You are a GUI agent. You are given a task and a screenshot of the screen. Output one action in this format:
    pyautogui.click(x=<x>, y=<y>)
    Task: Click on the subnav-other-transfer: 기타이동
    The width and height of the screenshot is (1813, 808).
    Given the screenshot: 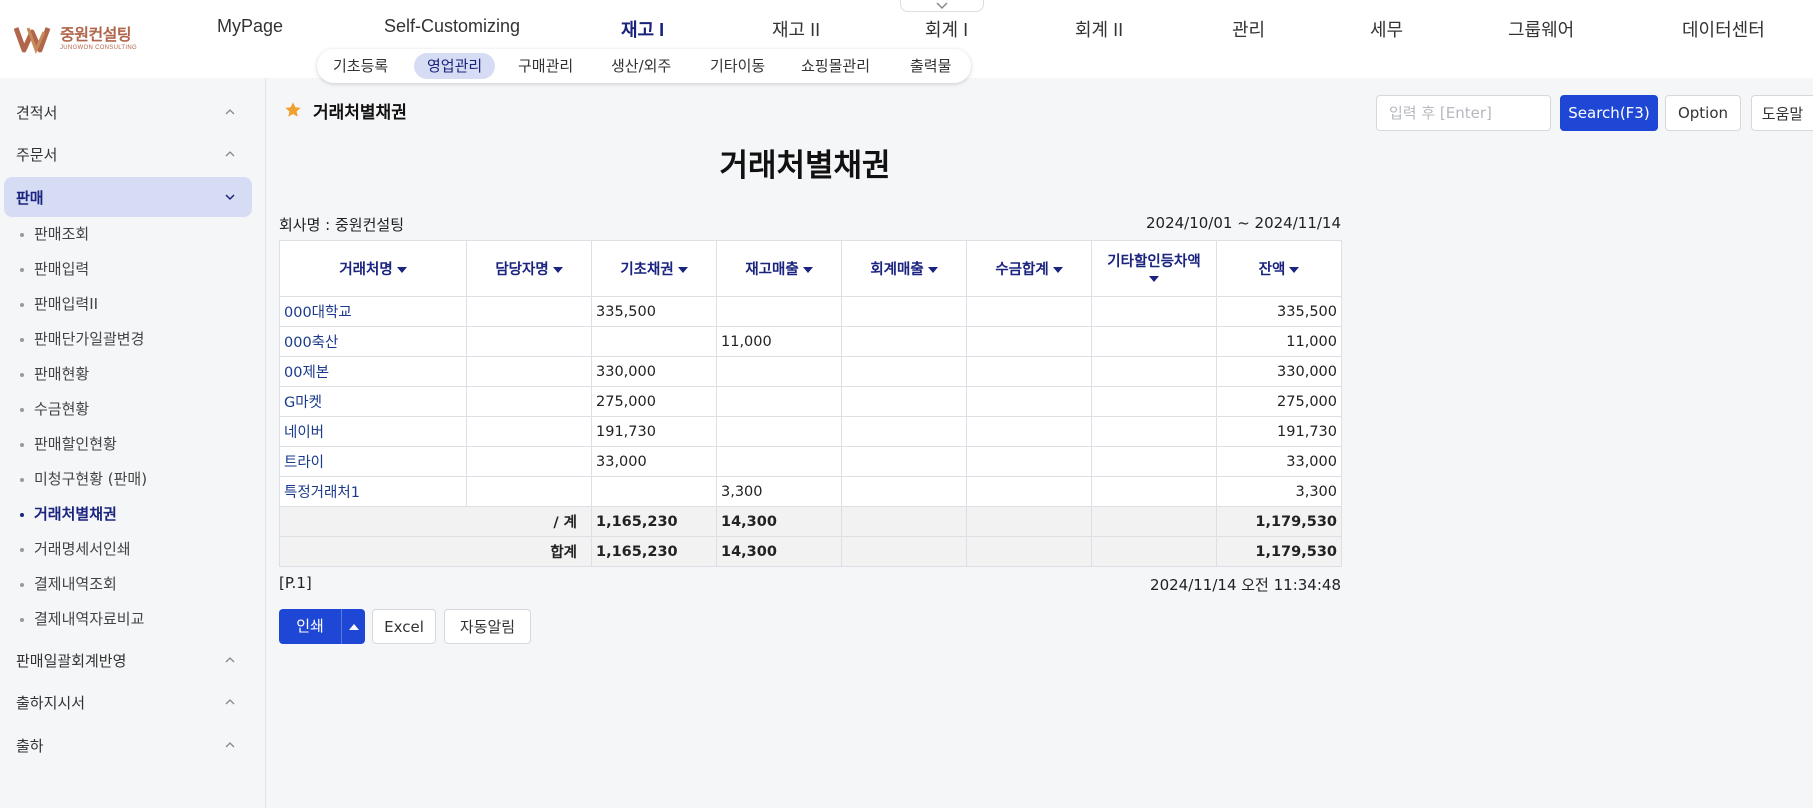 What is the action you would take?
    pyautogui.click(x=737, y=66)
    